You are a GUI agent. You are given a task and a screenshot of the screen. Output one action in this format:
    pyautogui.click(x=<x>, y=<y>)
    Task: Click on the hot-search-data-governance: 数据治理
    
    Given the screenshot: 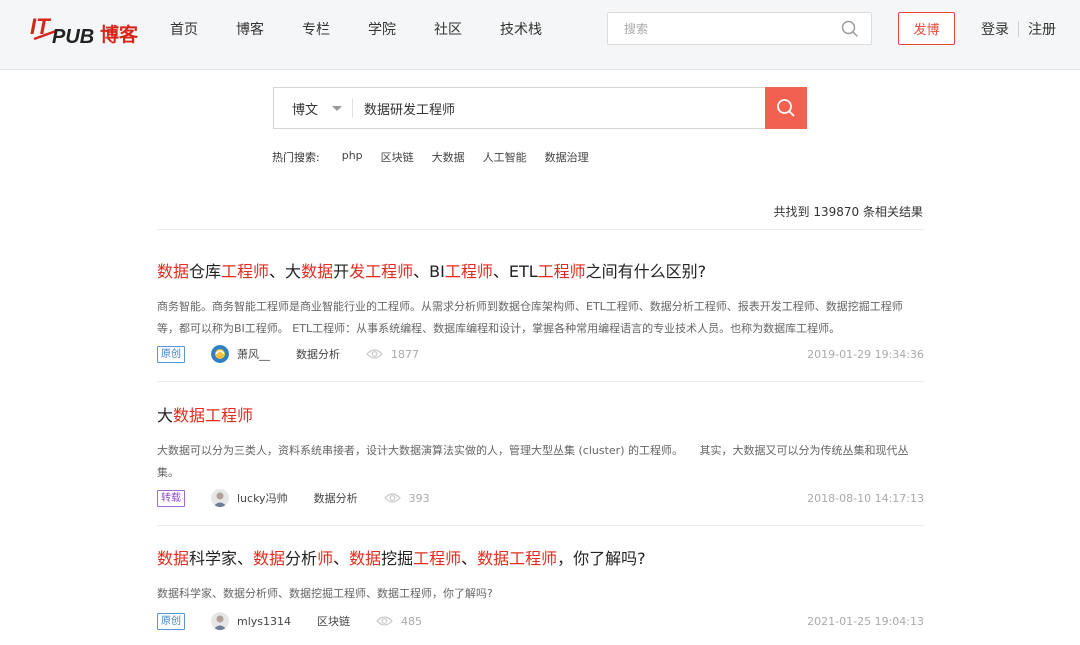 What is the action you would take?
    pyautogui.click(x=567, y=157)
    